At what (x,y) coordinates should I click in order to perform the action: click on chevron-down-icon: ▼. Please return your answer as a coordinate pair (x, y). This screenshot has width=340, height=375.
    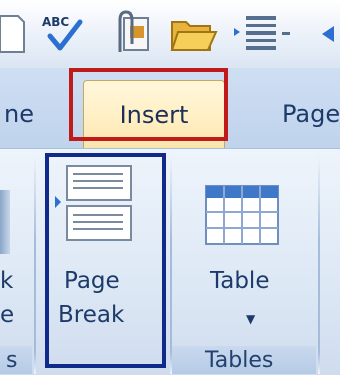
    Looking at the image, I should click on (250, 319).